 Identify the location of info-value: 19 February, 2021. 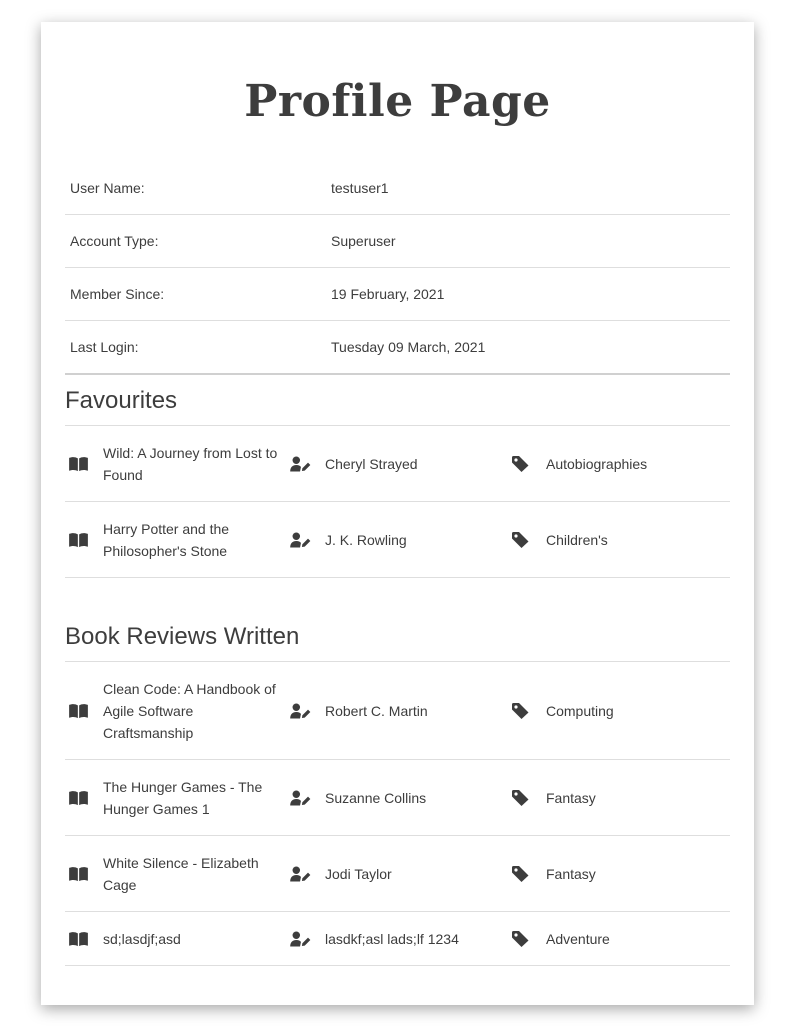
(388, 294).